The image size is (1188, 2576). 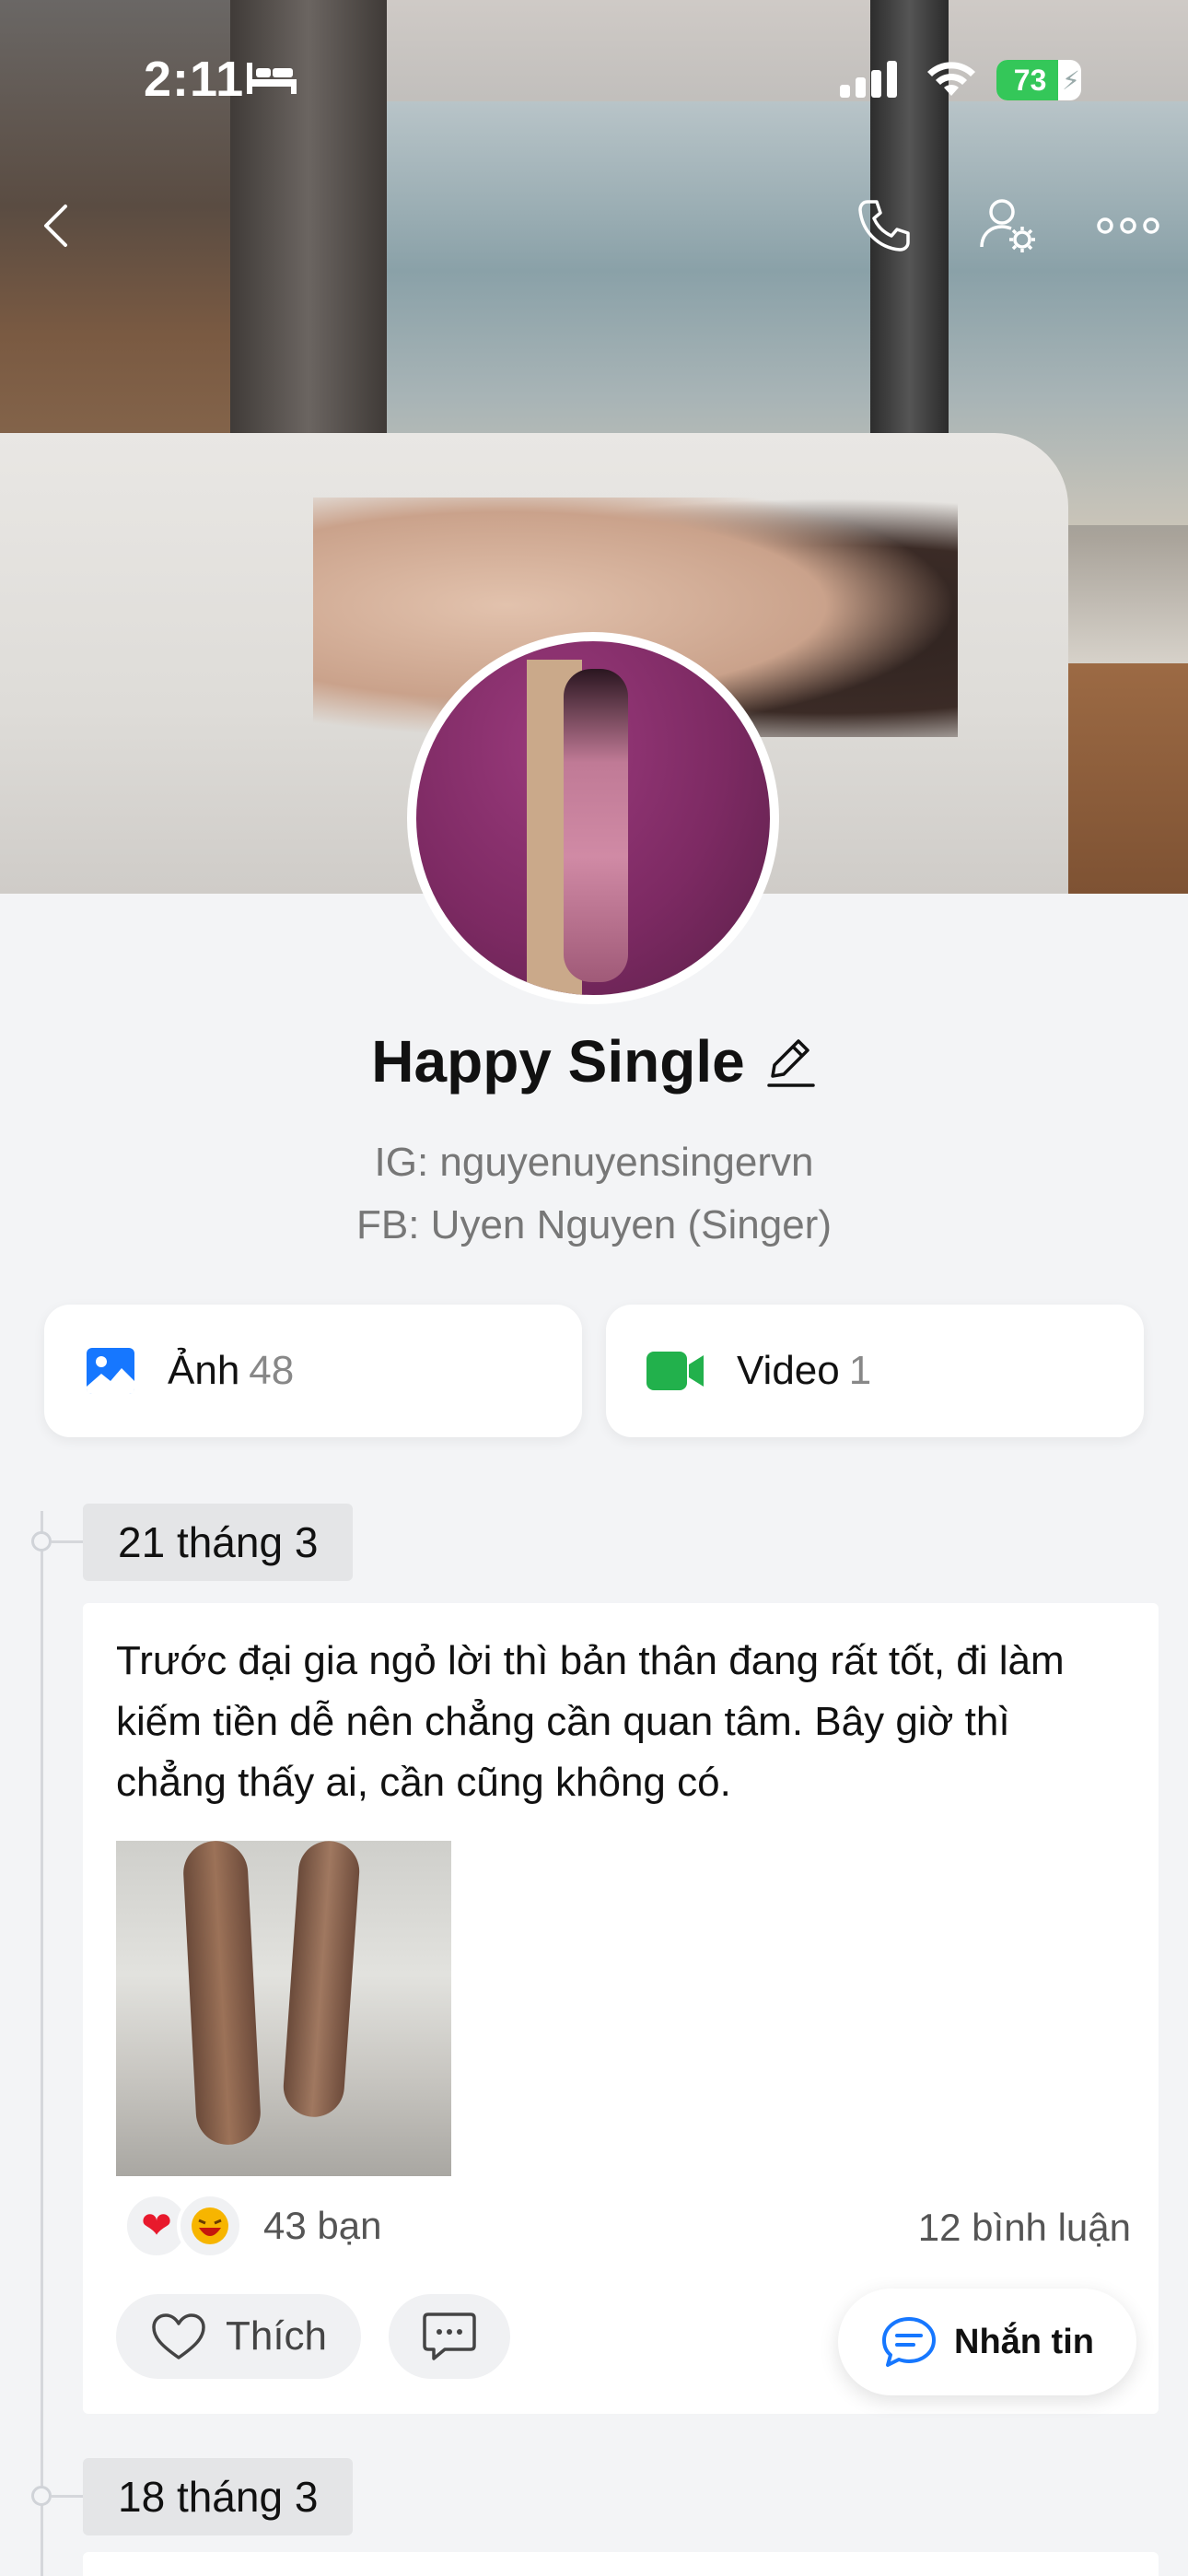 I want to click on videos-card: Video 1, so click(x=875, y=1371).